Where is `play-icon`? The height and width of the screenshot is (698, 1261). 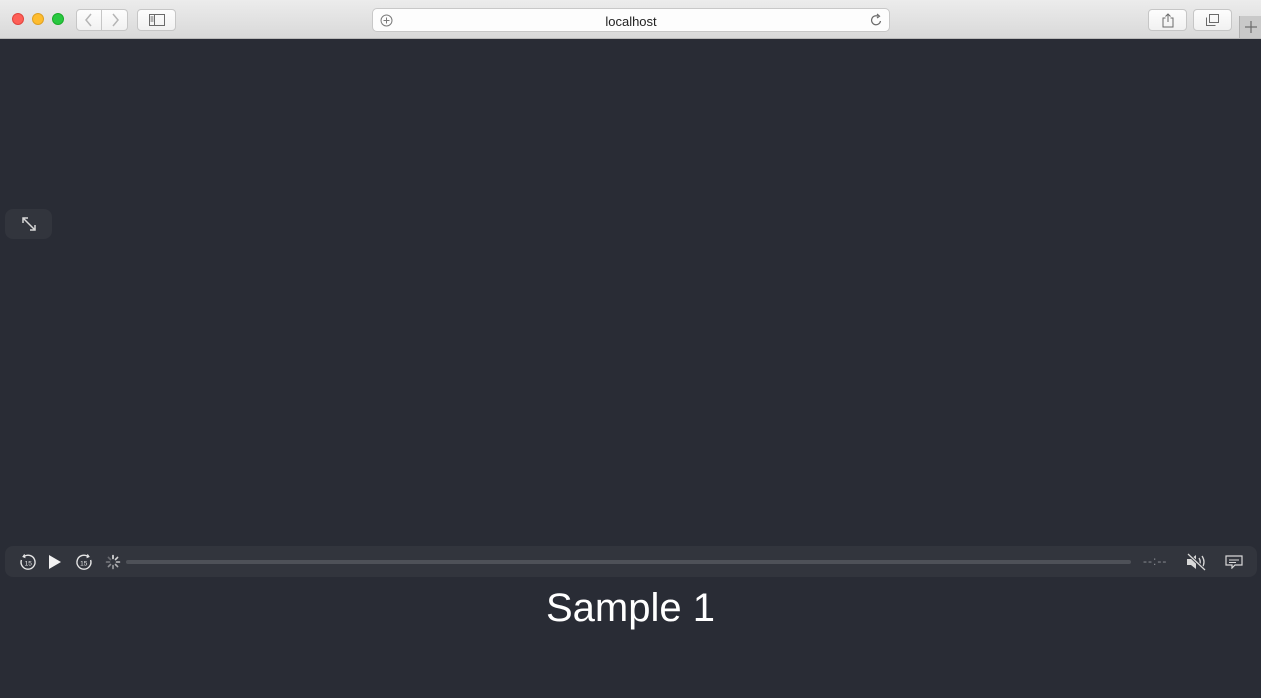 play-icon is located at coordinates (55, 562).